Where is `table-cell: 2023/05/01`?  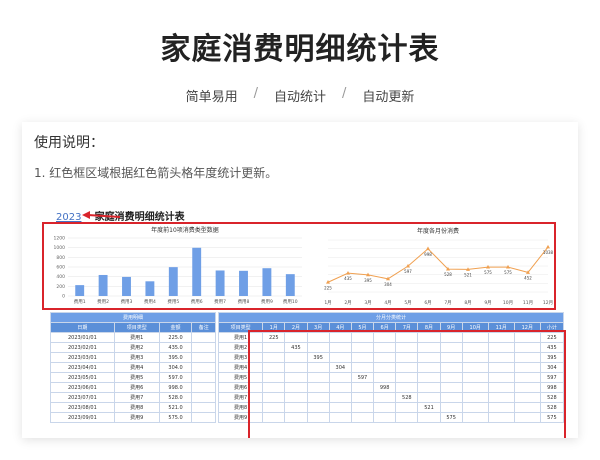
table-cell: 2023/05/01 is located at coordinates (82, 377).